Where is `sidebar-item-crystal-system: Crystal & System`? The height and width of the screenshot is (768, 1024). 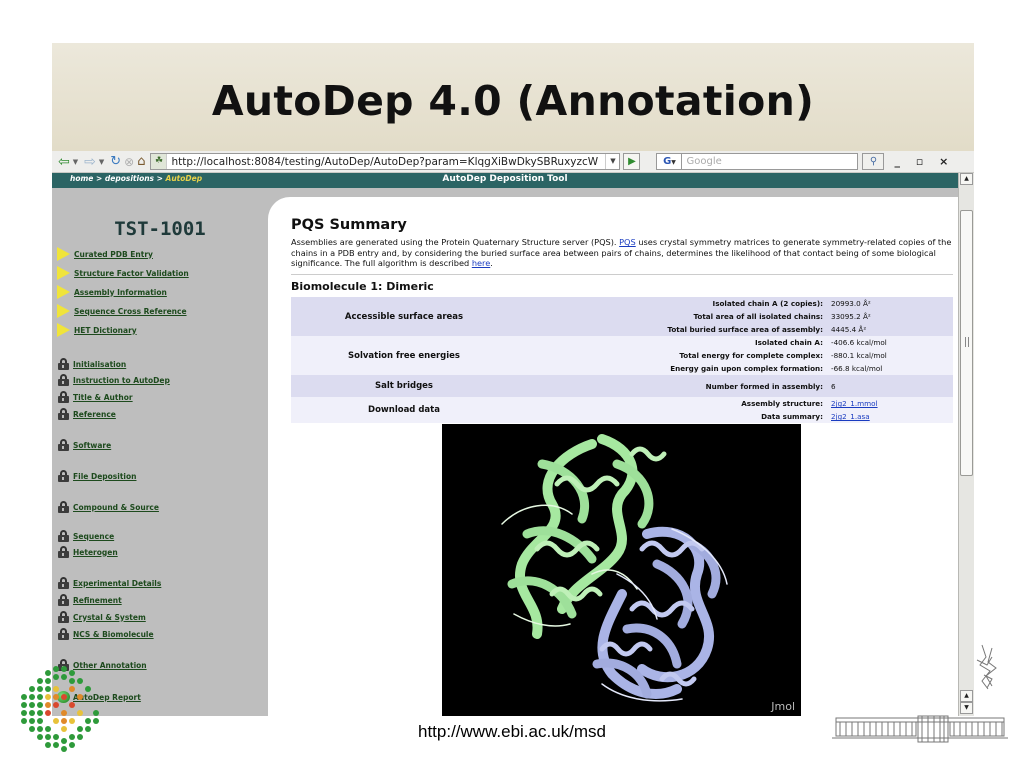 sidebar-item-crystal-system: Crystal & System is located at coordinates (101, 617).